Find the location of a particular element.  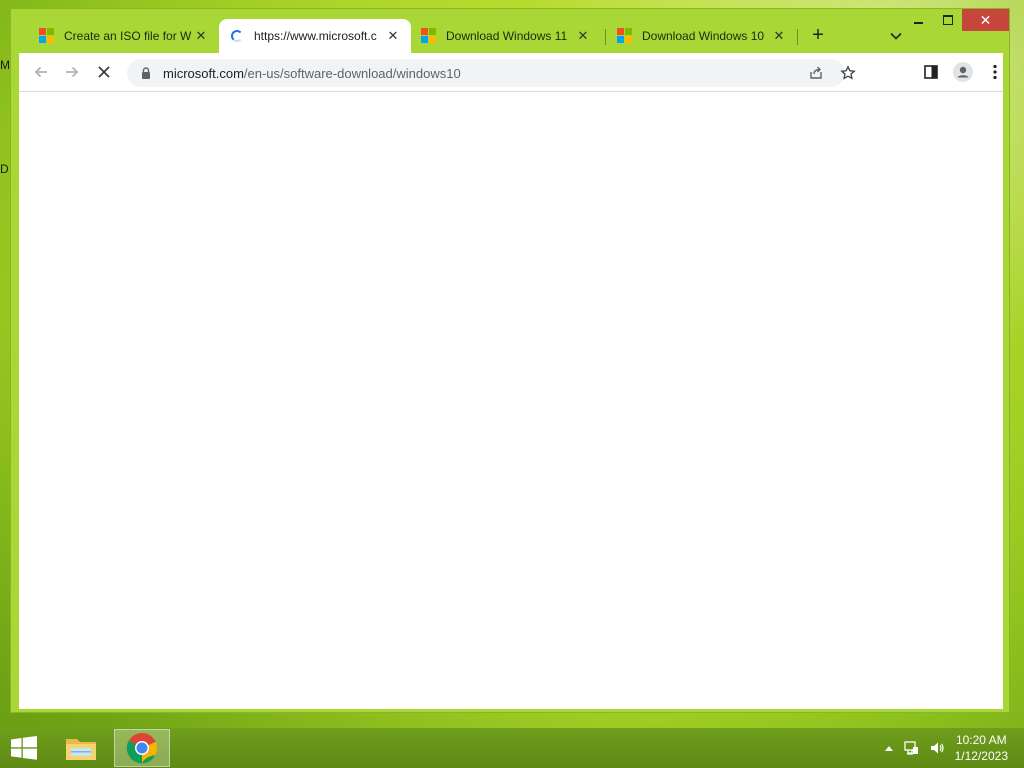

loading-spinner-icon is located at coordinates (237, 36).